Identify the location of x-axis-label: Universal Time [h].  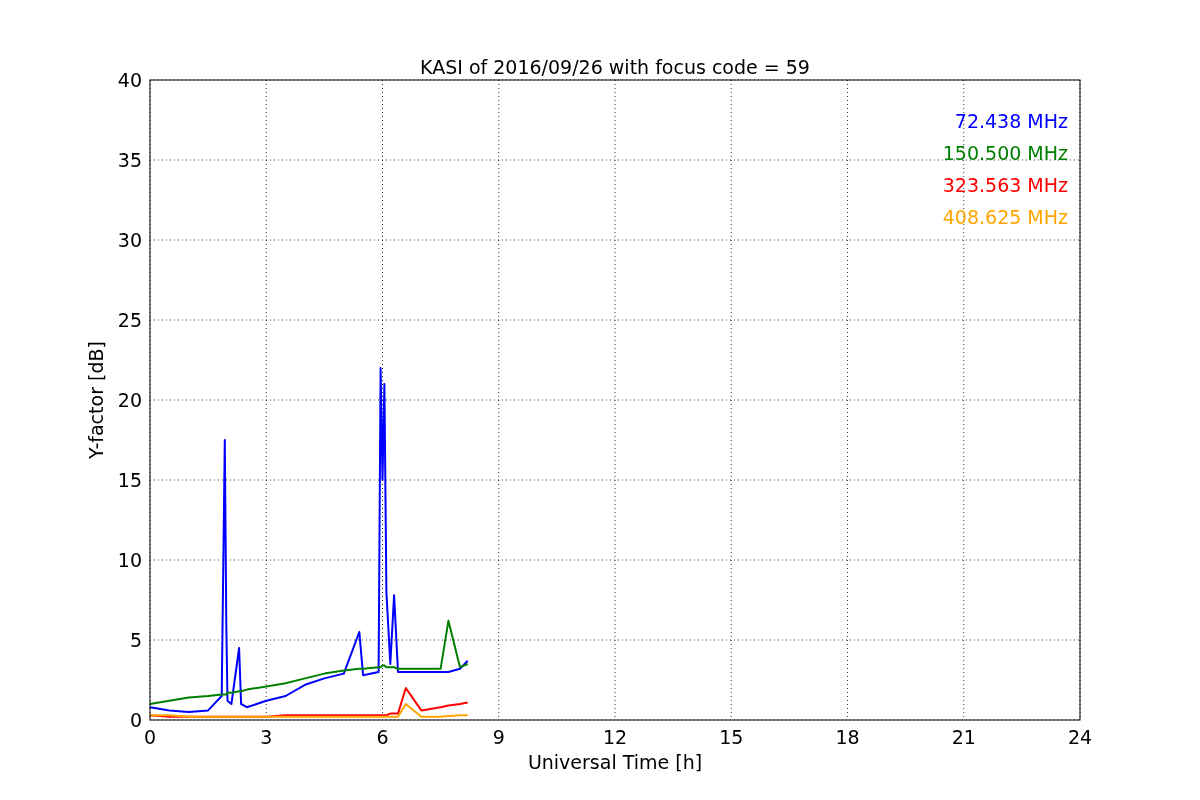
(615, 762).